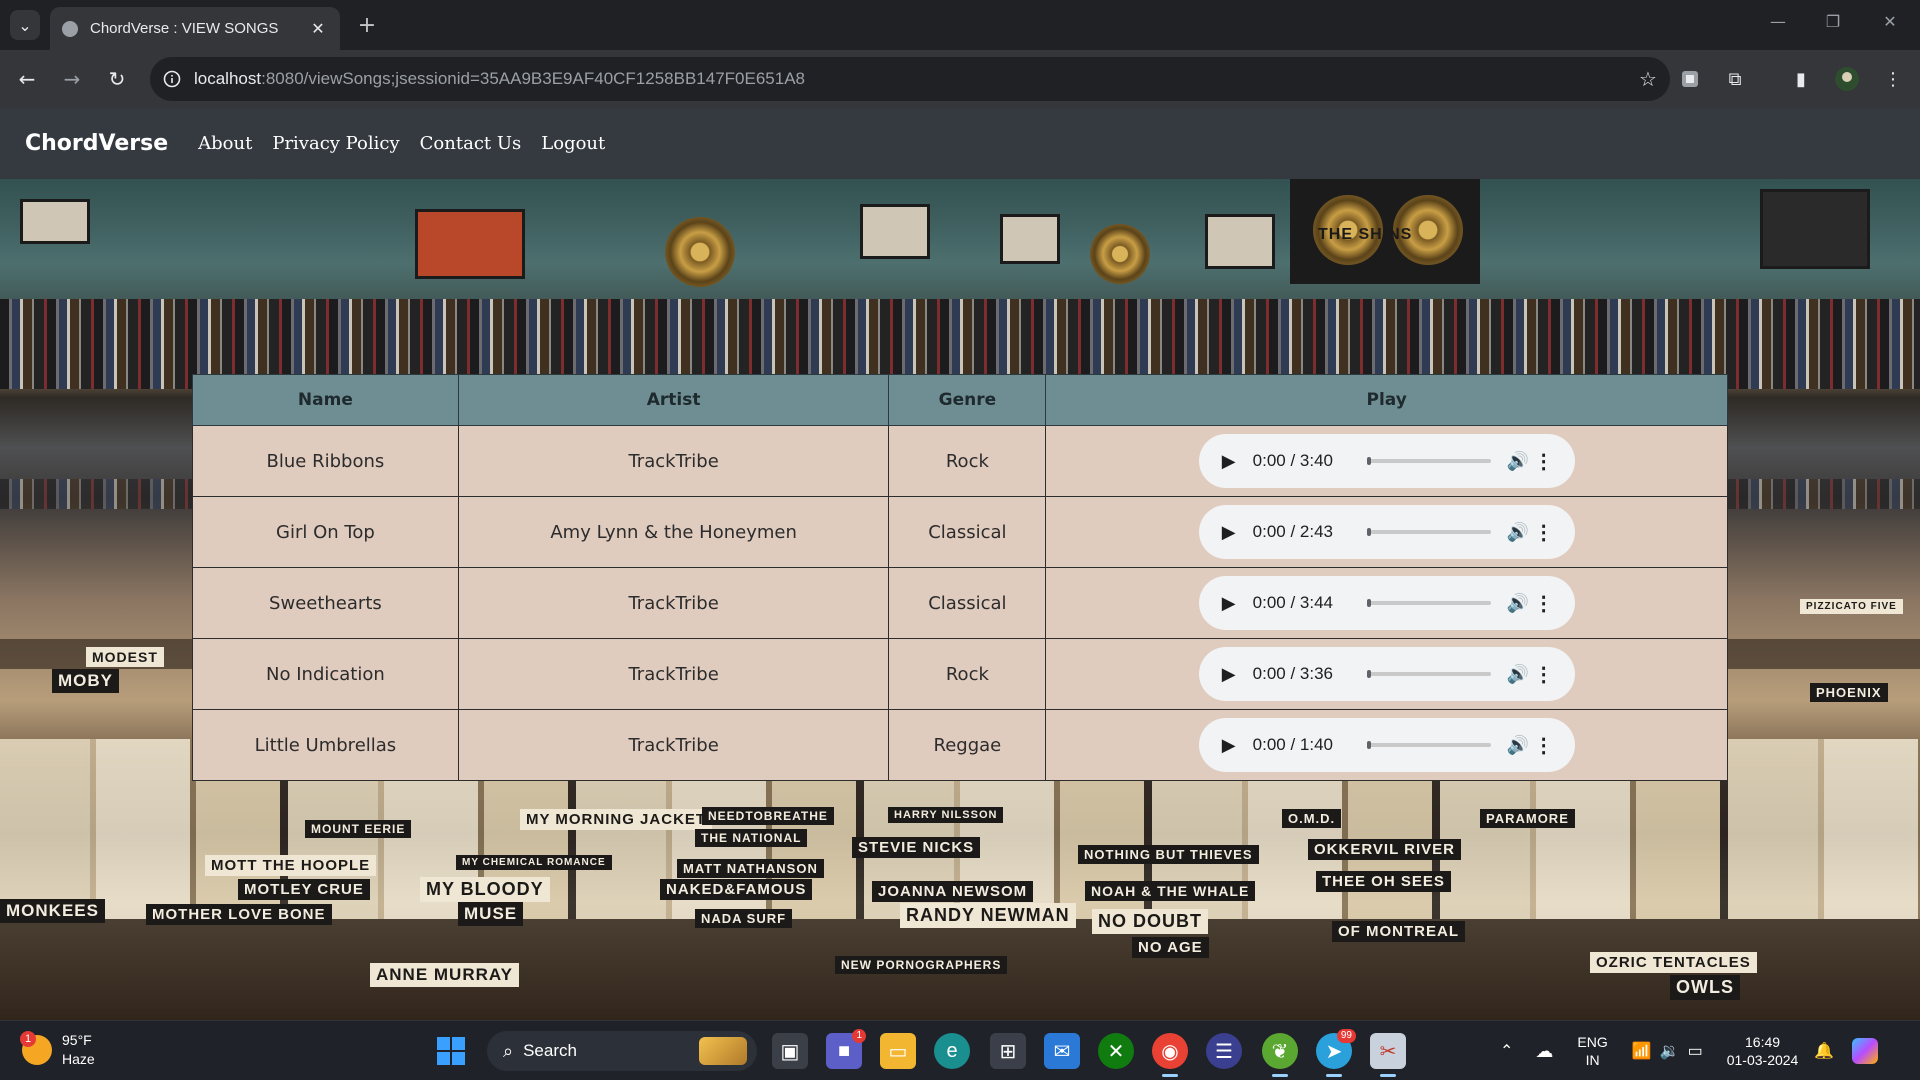 The width and height of the screenshot is (1920, 1080). Describe the element at coordinates (25, 25) in the screenshot. I see `tab-search-button: ⌄` at that location.